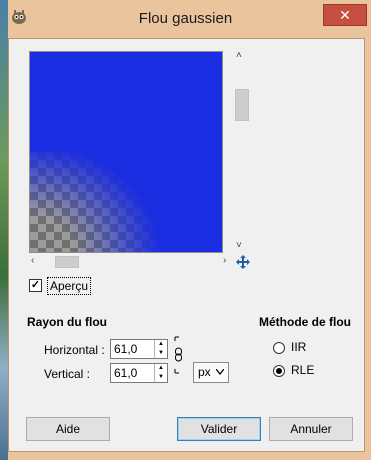 This screenshot has height=460, width=371. I want to click on close-button: ✕, so click(345, 15).